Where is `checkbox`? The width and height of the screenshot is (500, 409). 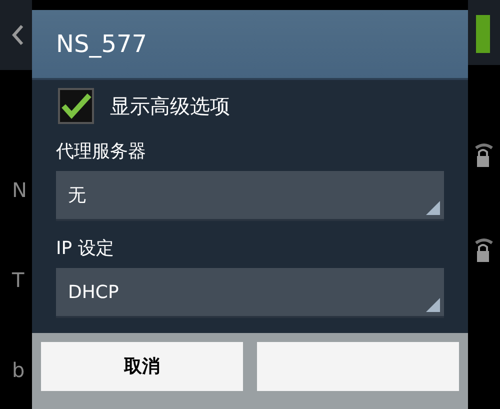
checkbox is located at coordinates (76, 106).